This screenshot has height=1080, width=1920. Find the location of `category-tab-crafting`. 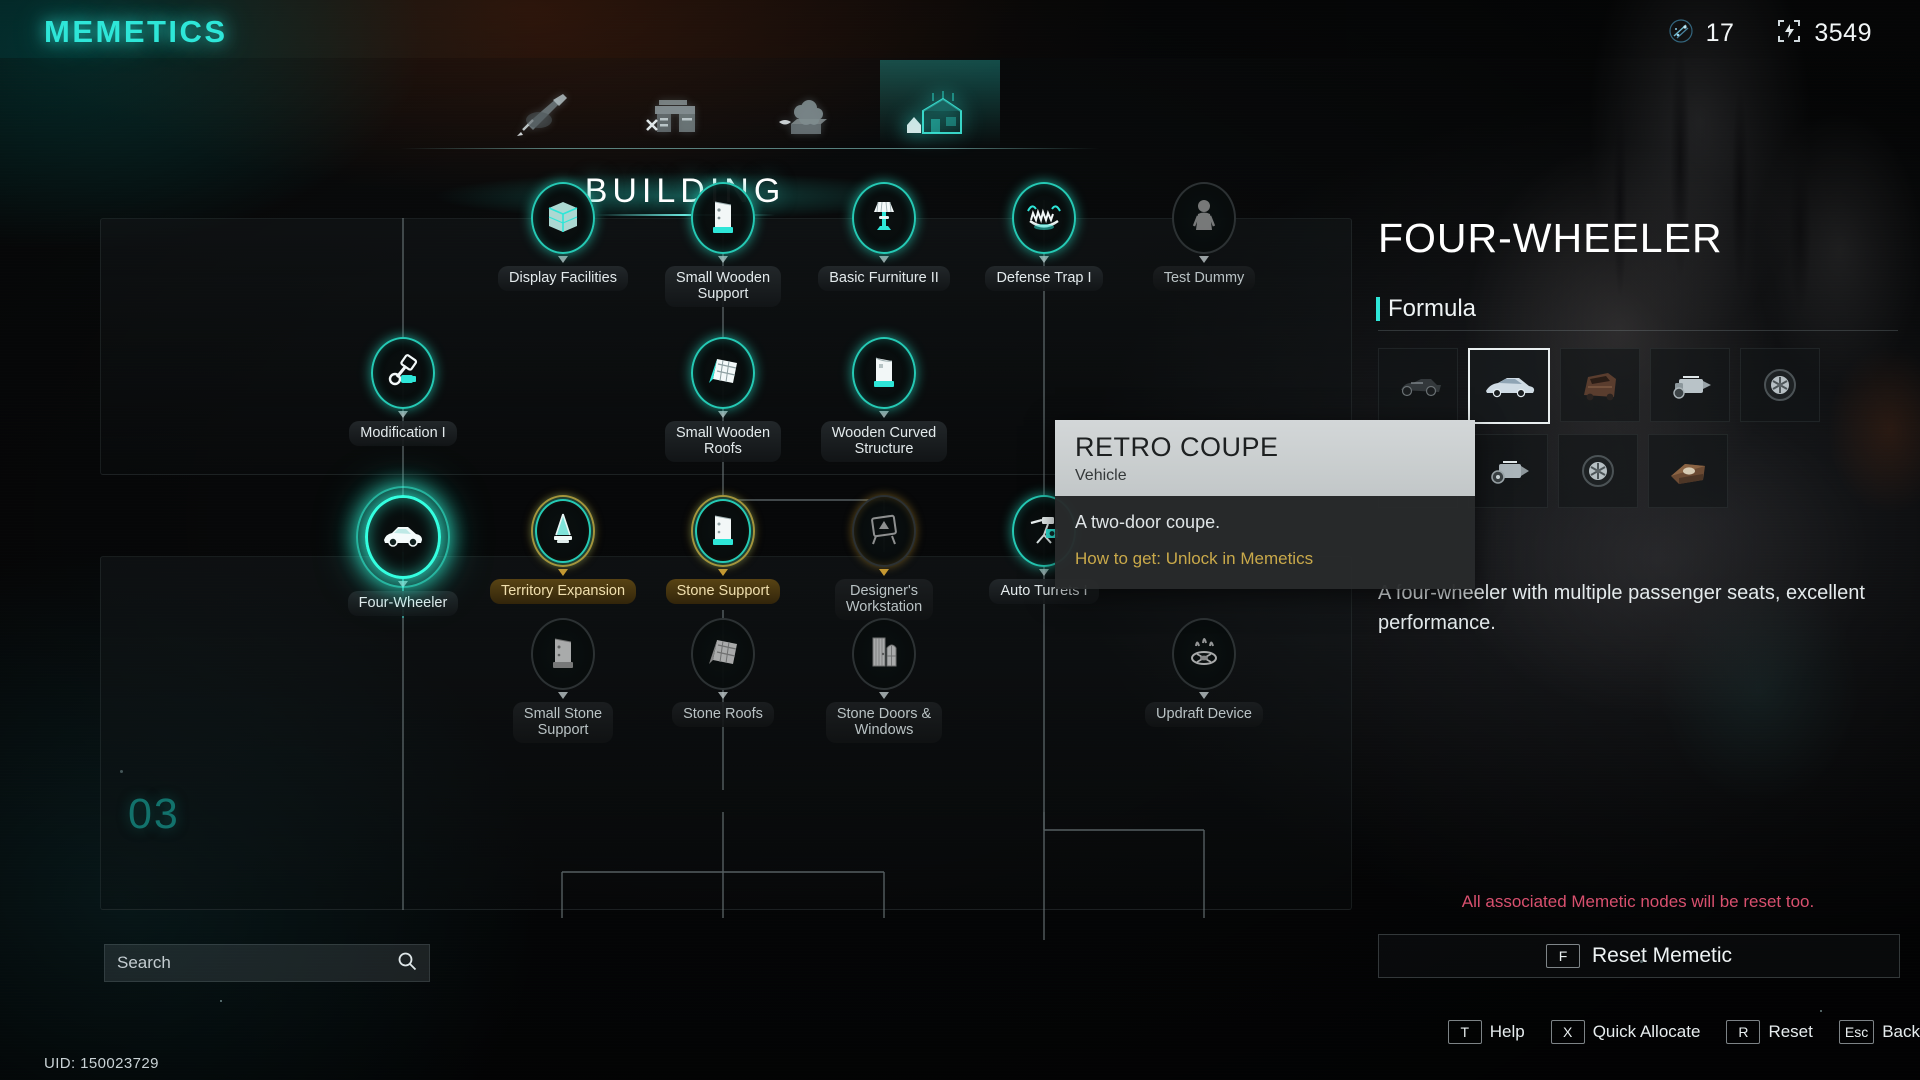

category-tab-crafting is located at coordinates (675, 115).